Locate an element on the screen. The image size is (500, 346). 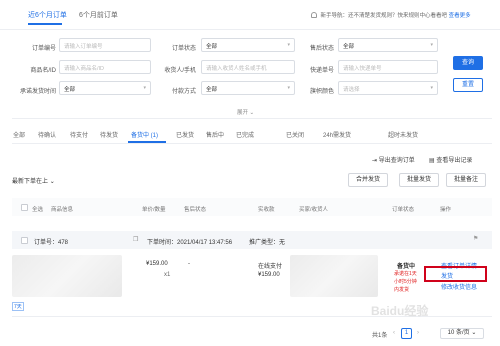
sort-select: 最新下单在上 ⌄ is located at coordinates (33, 180).